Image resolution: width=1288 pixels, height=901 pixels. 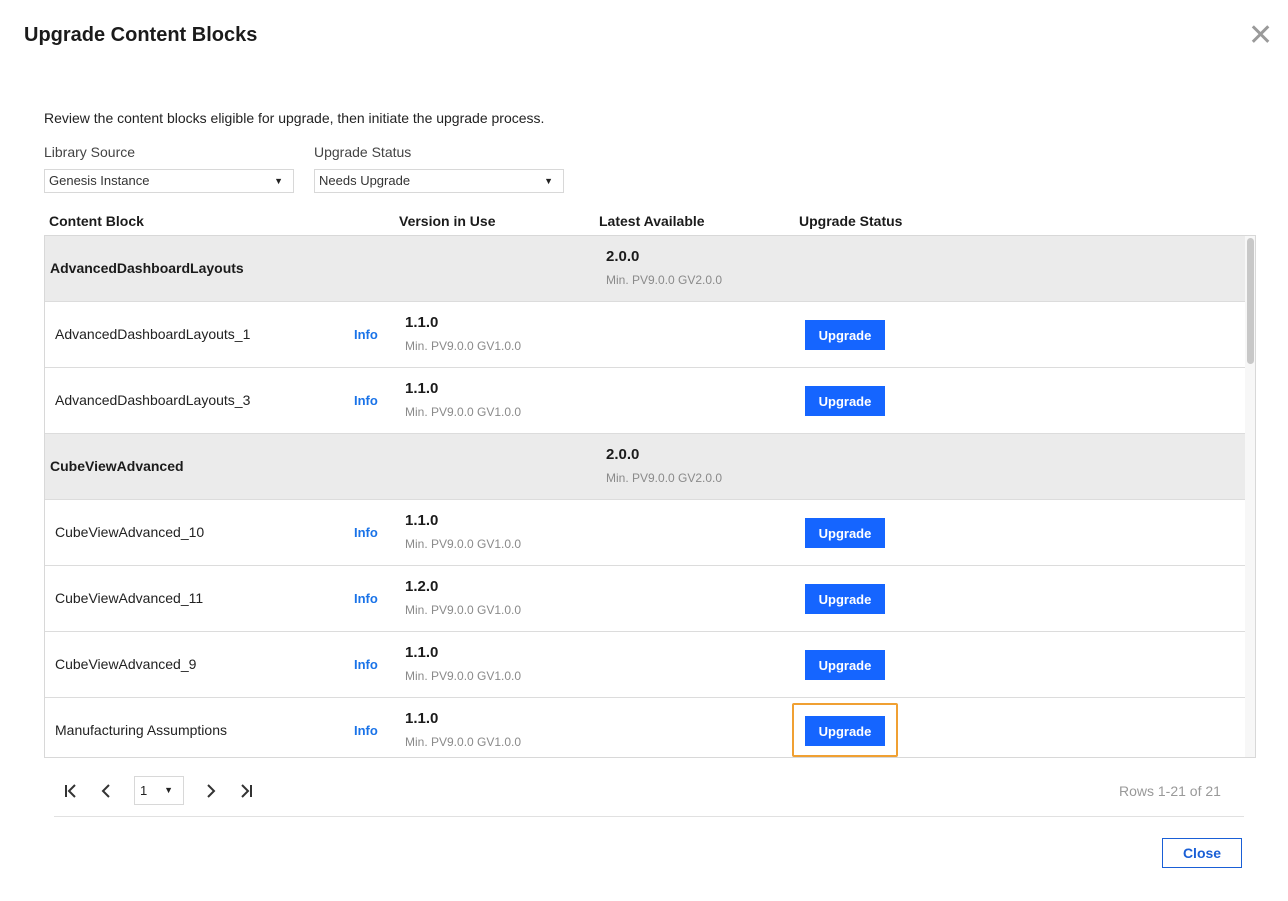 What do you see at coordinates (649, 816) in the screenshot?
I see `footer-divider` at bounding box center [649, 816].